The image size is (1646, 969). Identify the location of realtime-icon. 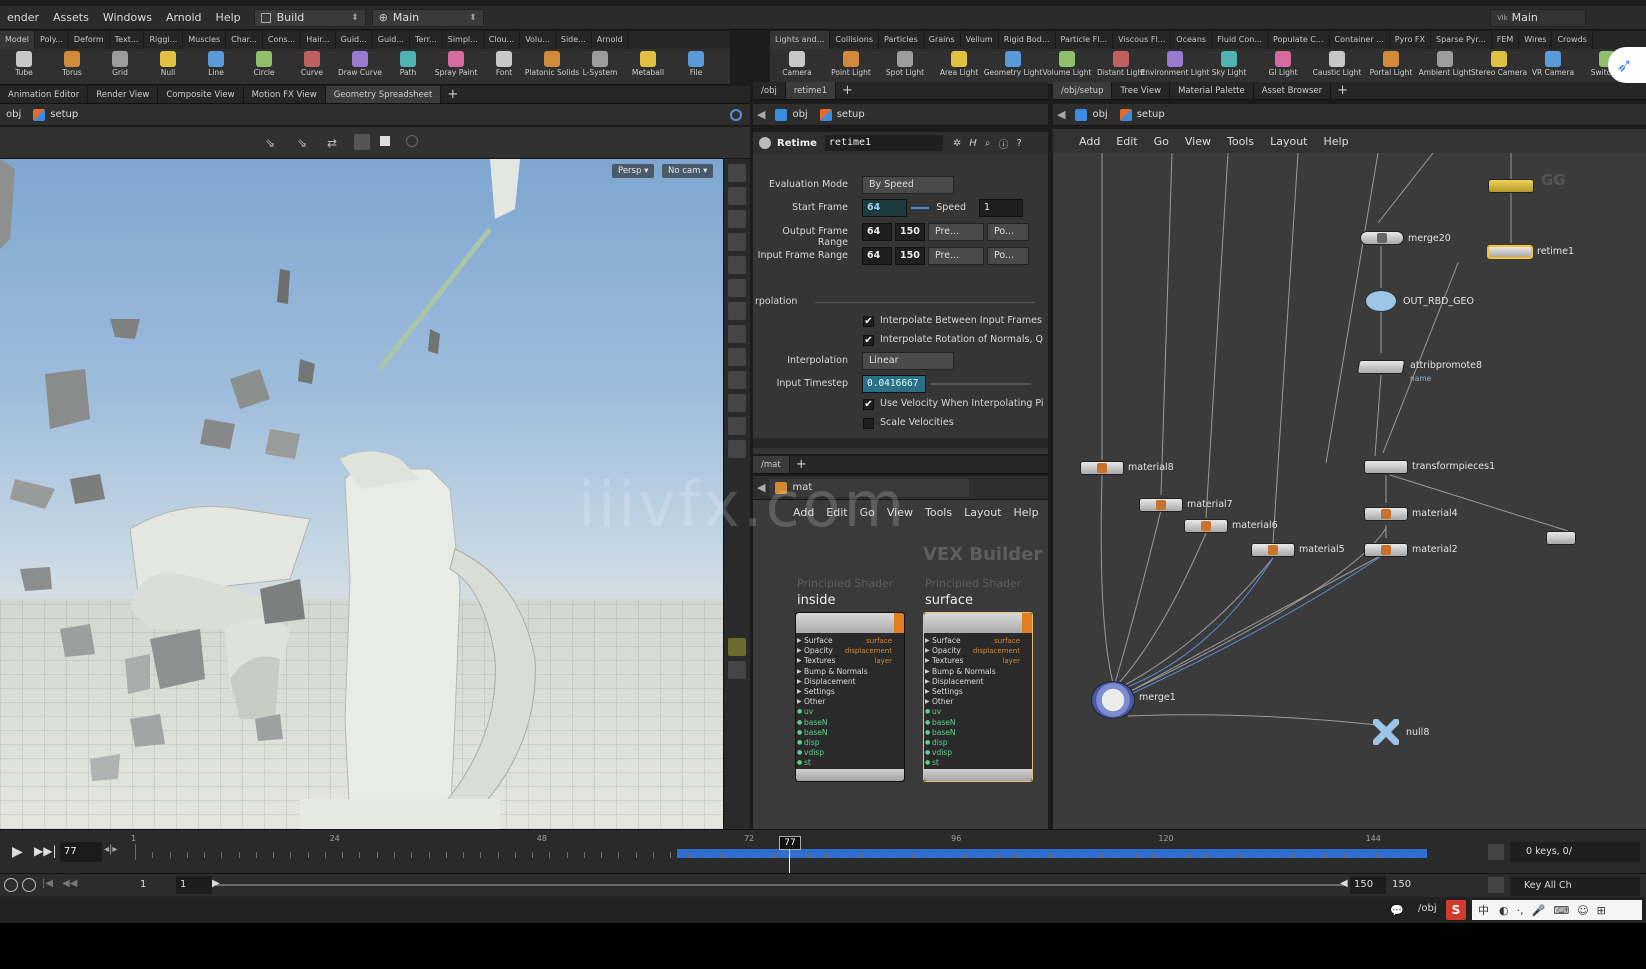
(11, 885).